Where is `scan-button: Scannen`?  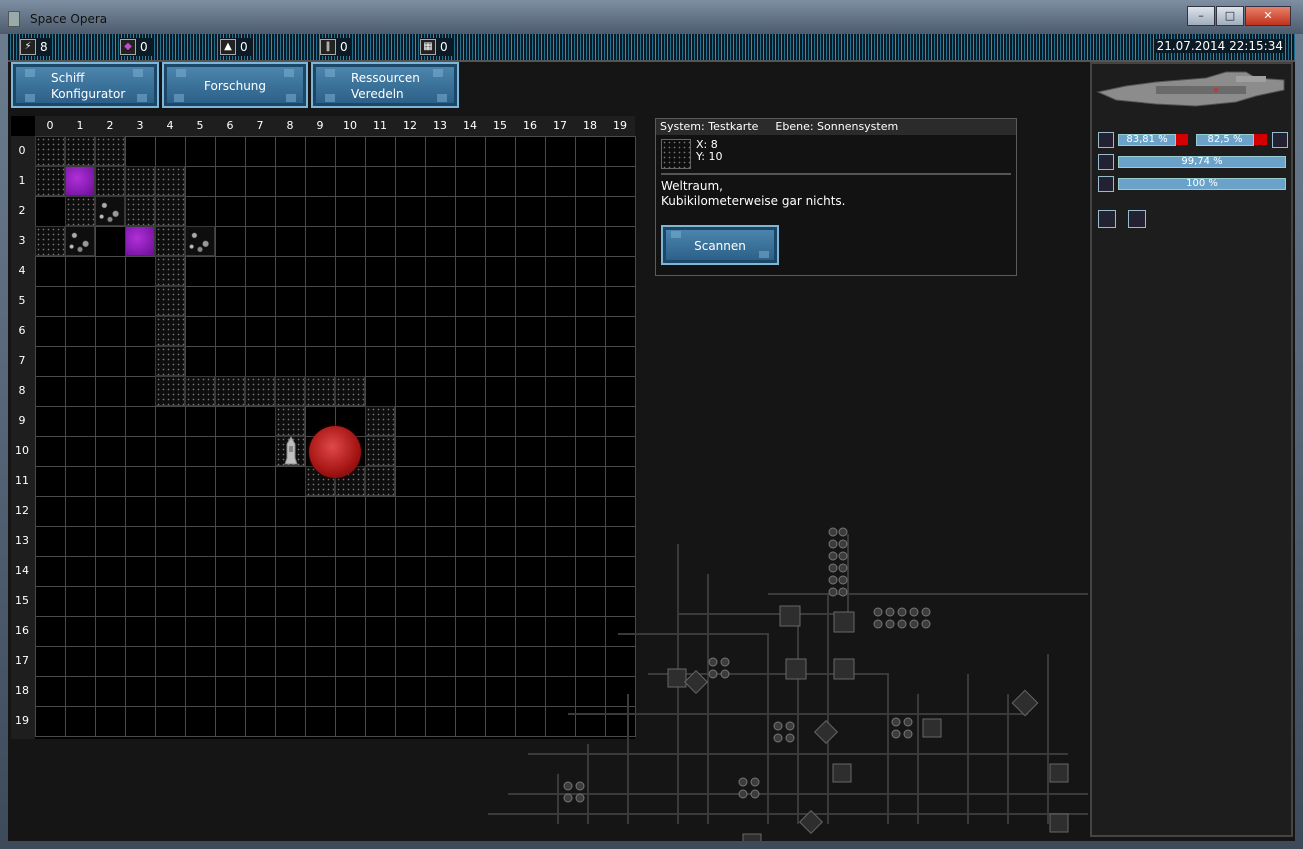 scan-button: Scannen is located at coordinates (720, 245).